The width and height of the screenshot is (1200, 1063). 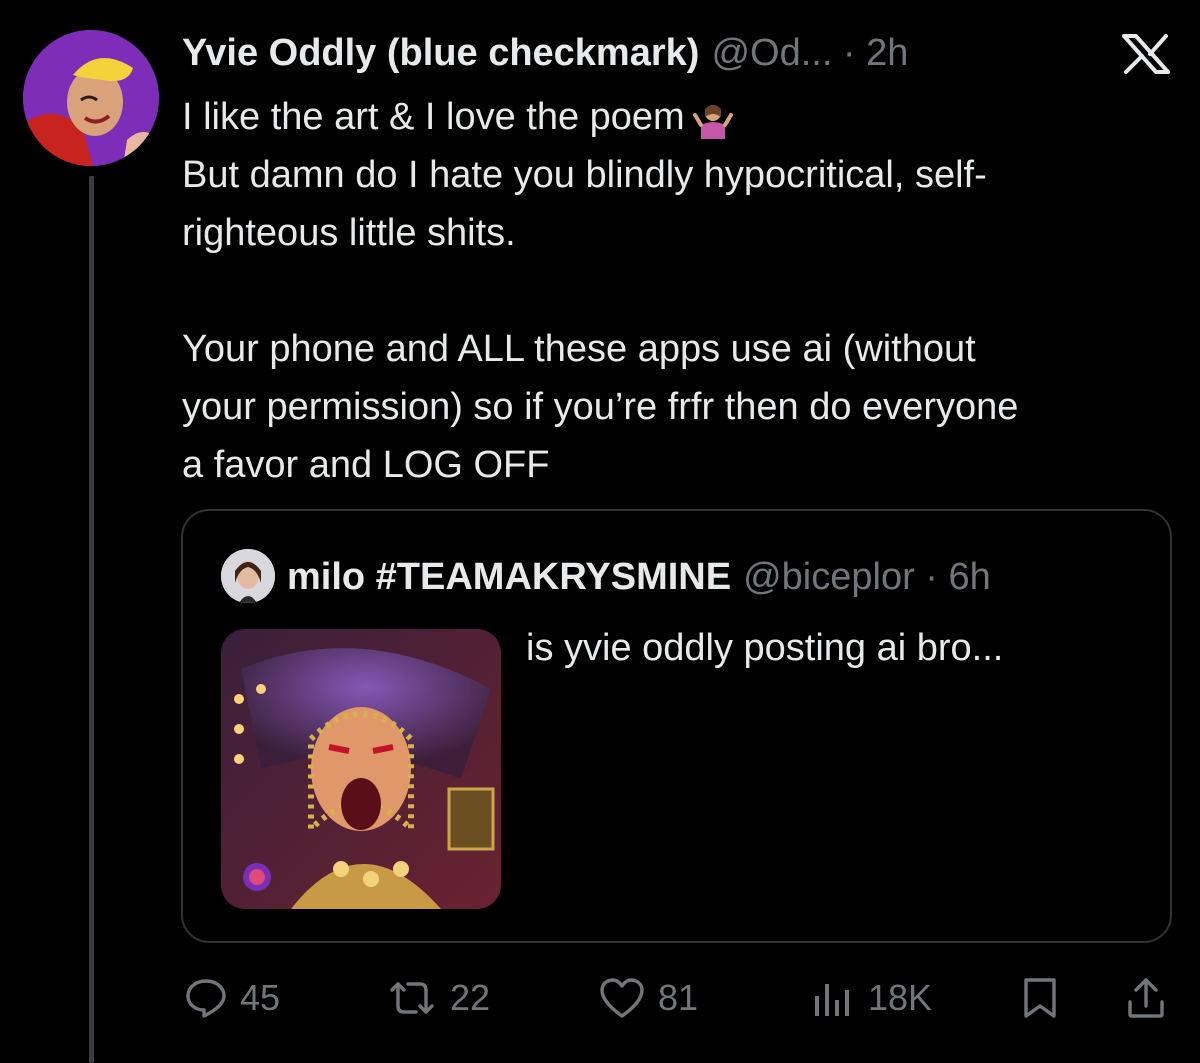 What do you see at coordinates (361, 769) in the screenshot?
I see `quoted-media-image` at bounding box center [361, 769].